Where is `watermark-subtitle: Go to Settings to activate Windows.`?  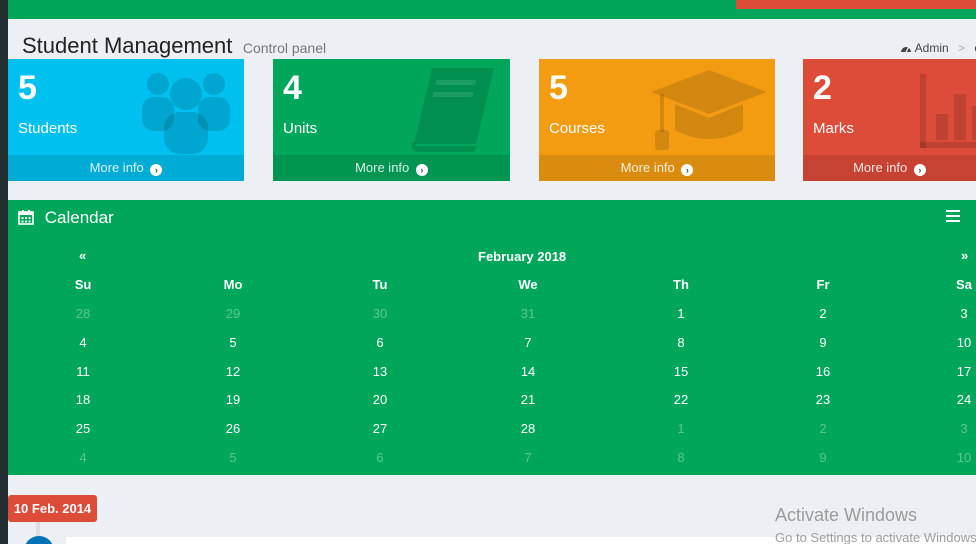 watermark-subtitle: Go to Settings to activate Windows. is located at coordinates (875, 537).